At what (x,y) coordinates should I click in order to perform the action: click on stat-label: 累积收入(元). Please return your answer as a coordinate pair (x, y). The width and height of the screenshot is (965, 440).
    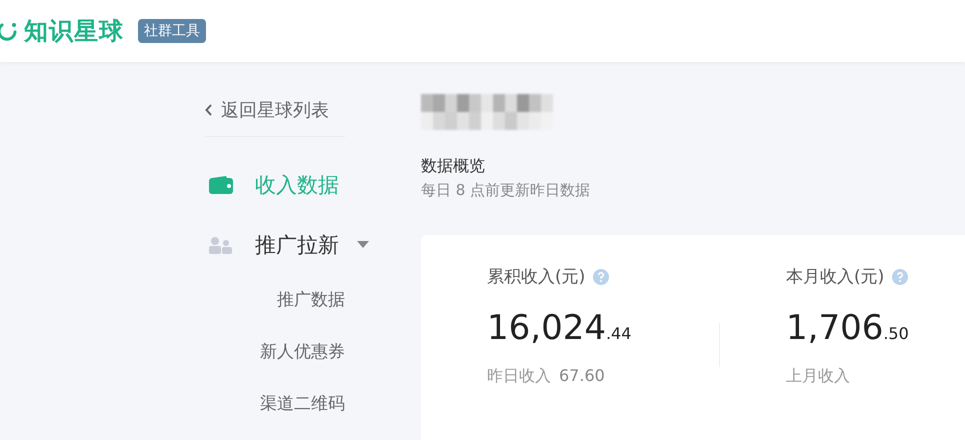
    Looking at the image, I should click on (536, 277).